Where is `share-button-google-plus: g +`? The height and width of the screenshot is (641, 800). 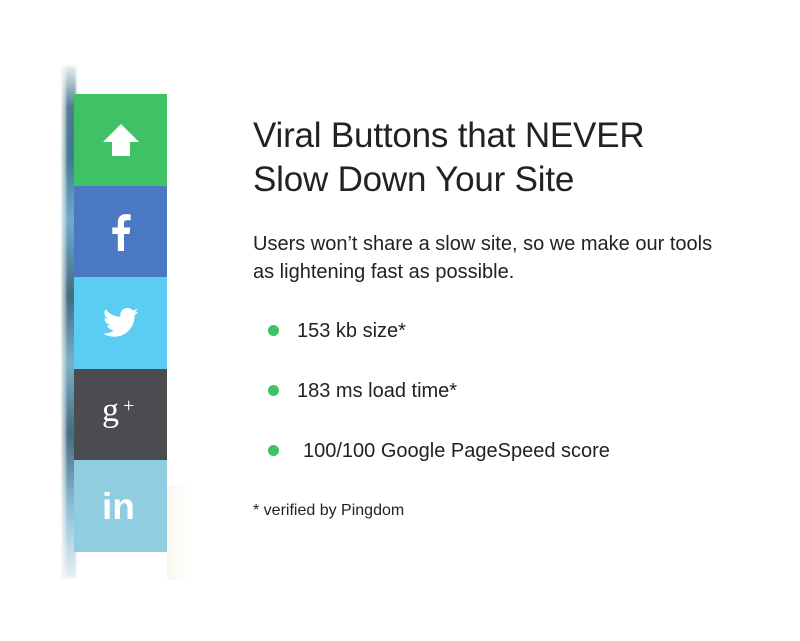
share-button-google-plus: g + is located at coordinates (120, 414).